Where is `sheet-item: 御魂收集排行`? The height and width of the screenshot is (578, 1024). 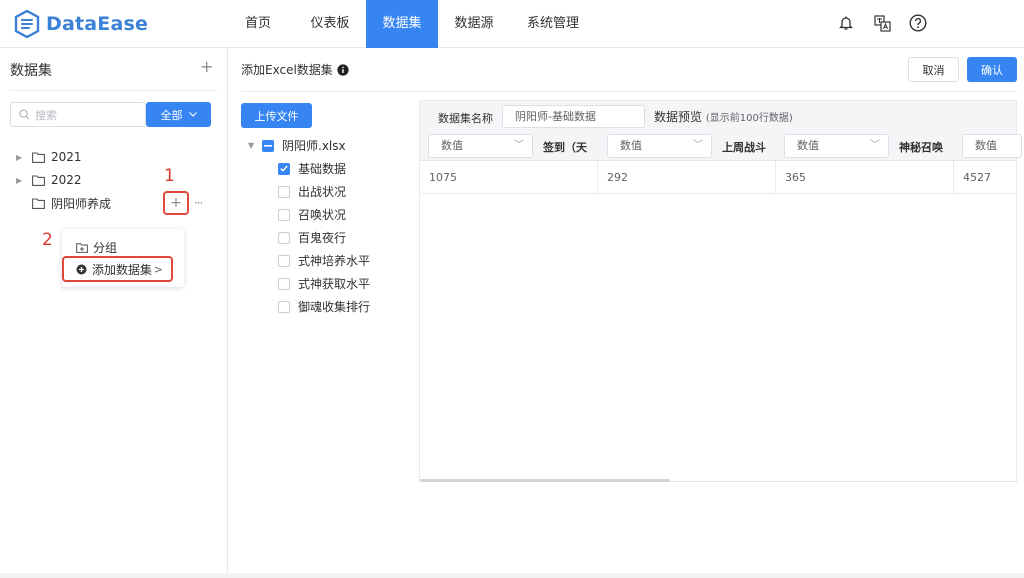 sheet-item: 御魂收集排行 is located at coordinates (324, 306).